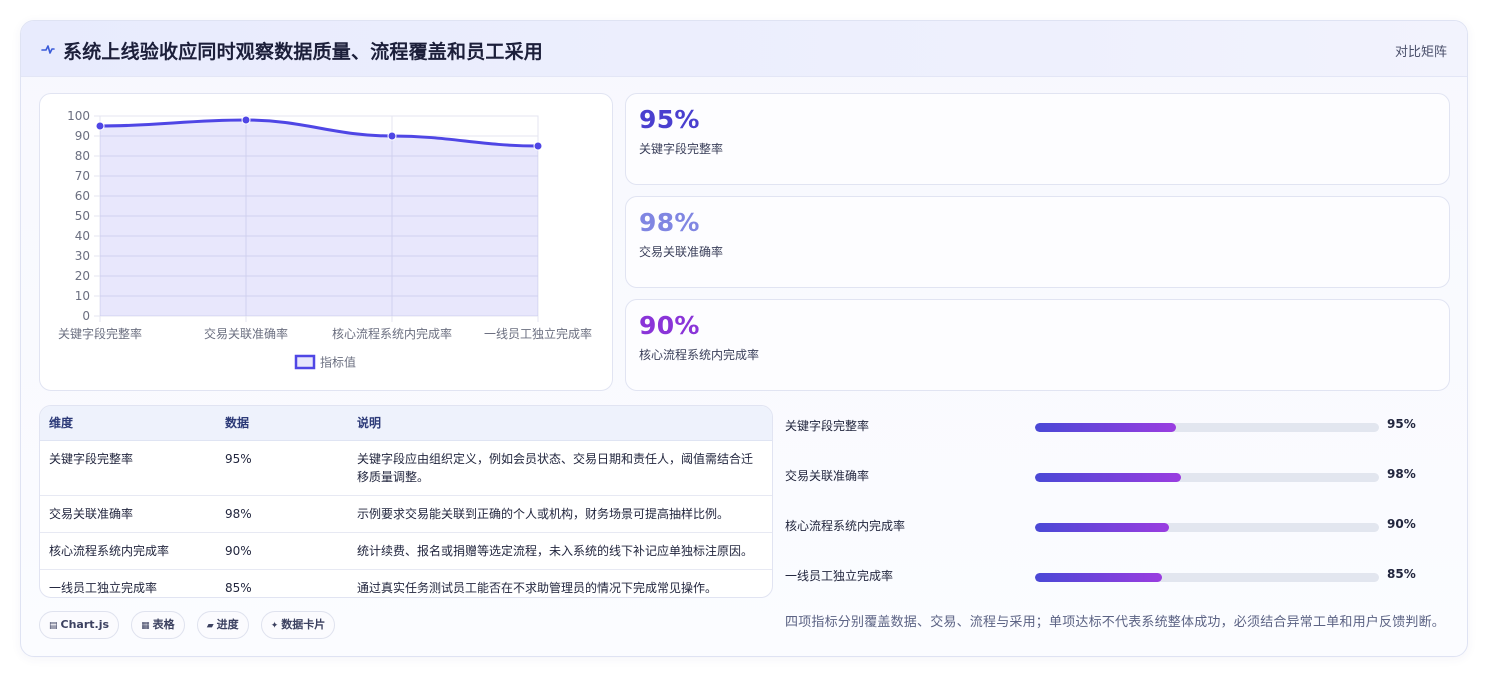 Image resolution: width=1489 pixels, height=678 pixels. What do you see at coordinates (681, 149) in the screenshot?
I see `kpi-label: 关键字段完整率` at bounding box center [681, 149].